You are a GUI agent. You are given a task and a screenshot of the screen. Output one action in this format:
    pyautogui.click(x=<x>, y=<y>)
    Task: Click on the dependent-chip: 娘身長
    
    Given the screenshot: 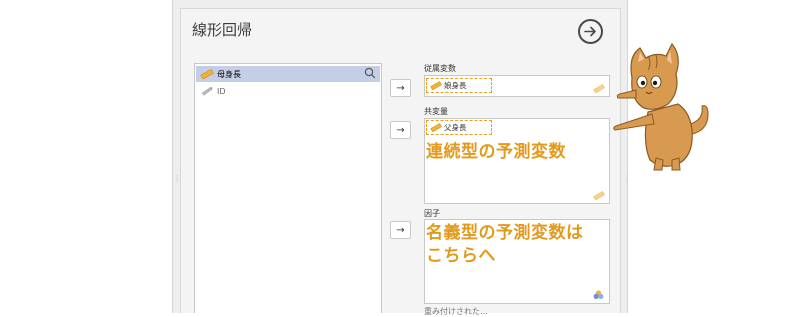 What is the action you would take?
    pyautogui.click(x=459, y=85)
    